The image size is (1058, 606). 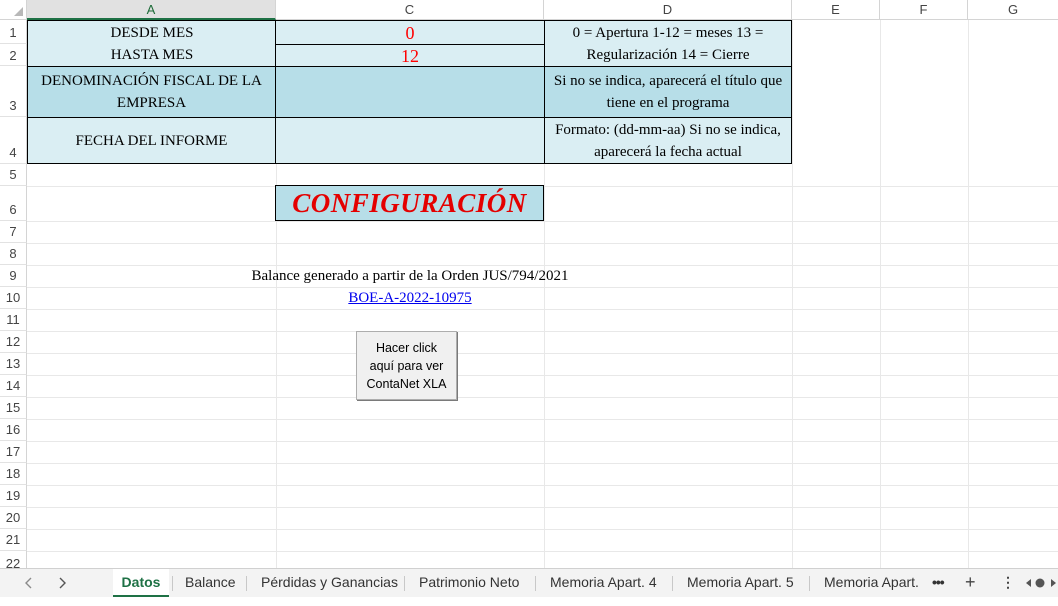 I want to click on tab-memoria-apart-5: Memoria Apart. 5, so click(x=740, y=583).